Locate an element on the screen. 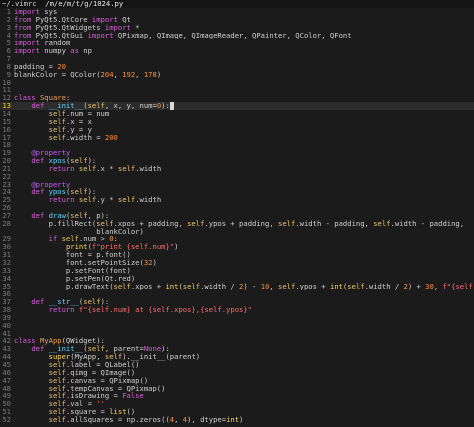 The height and width of the screenshot is (427, 474). code-line: 43 def __init__(self, parent=None): is located at coordinates (237, 349).